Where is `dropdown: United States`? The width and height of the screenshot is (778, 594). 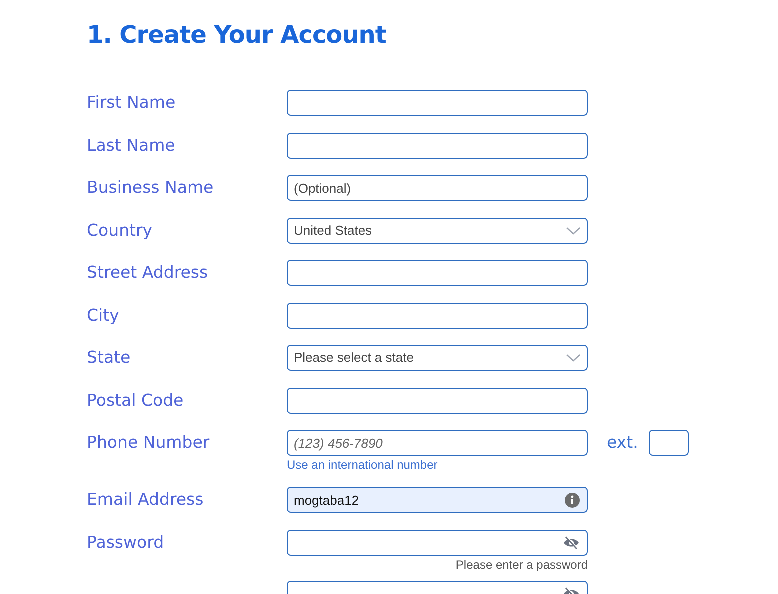 dropdown: United States is located at coordinates (437, 231).